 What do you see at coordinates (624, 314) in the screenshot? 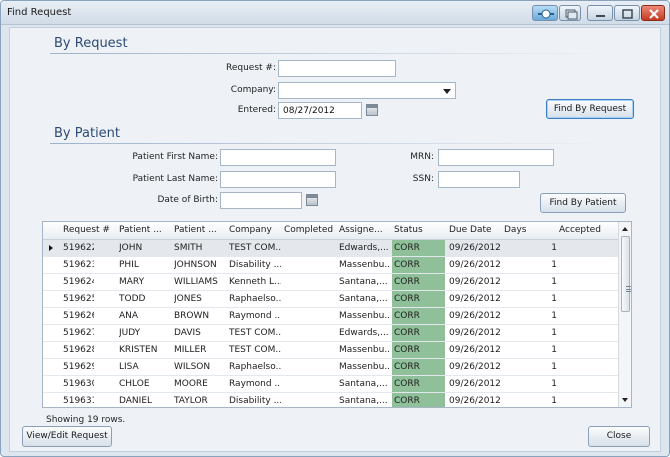
I see `vertical-scrollbar` at bounding box center [624, 314].